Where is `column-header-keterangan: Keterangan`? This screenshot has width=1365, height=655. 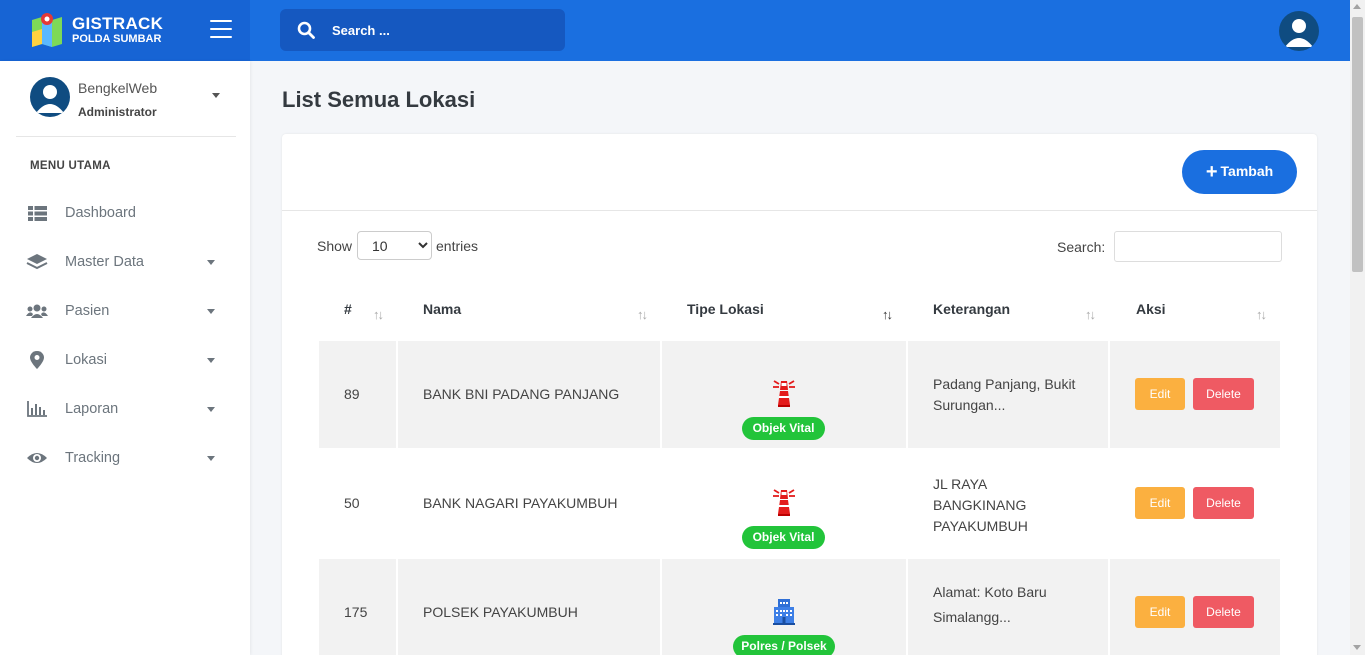 column-header-keterangan: Keterangan is located at coordinates (971, 309).